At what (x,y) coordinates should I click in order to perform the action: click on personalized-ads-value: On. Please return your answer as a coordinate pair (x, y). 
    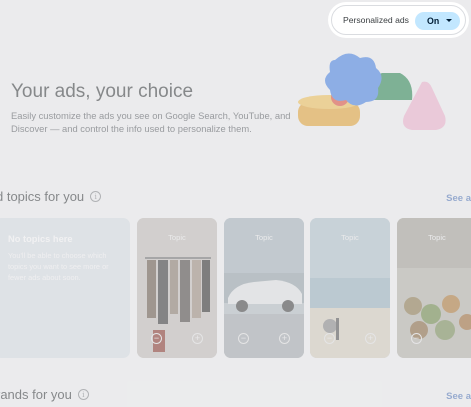
    Looking at the image, I should click on (433, 21).